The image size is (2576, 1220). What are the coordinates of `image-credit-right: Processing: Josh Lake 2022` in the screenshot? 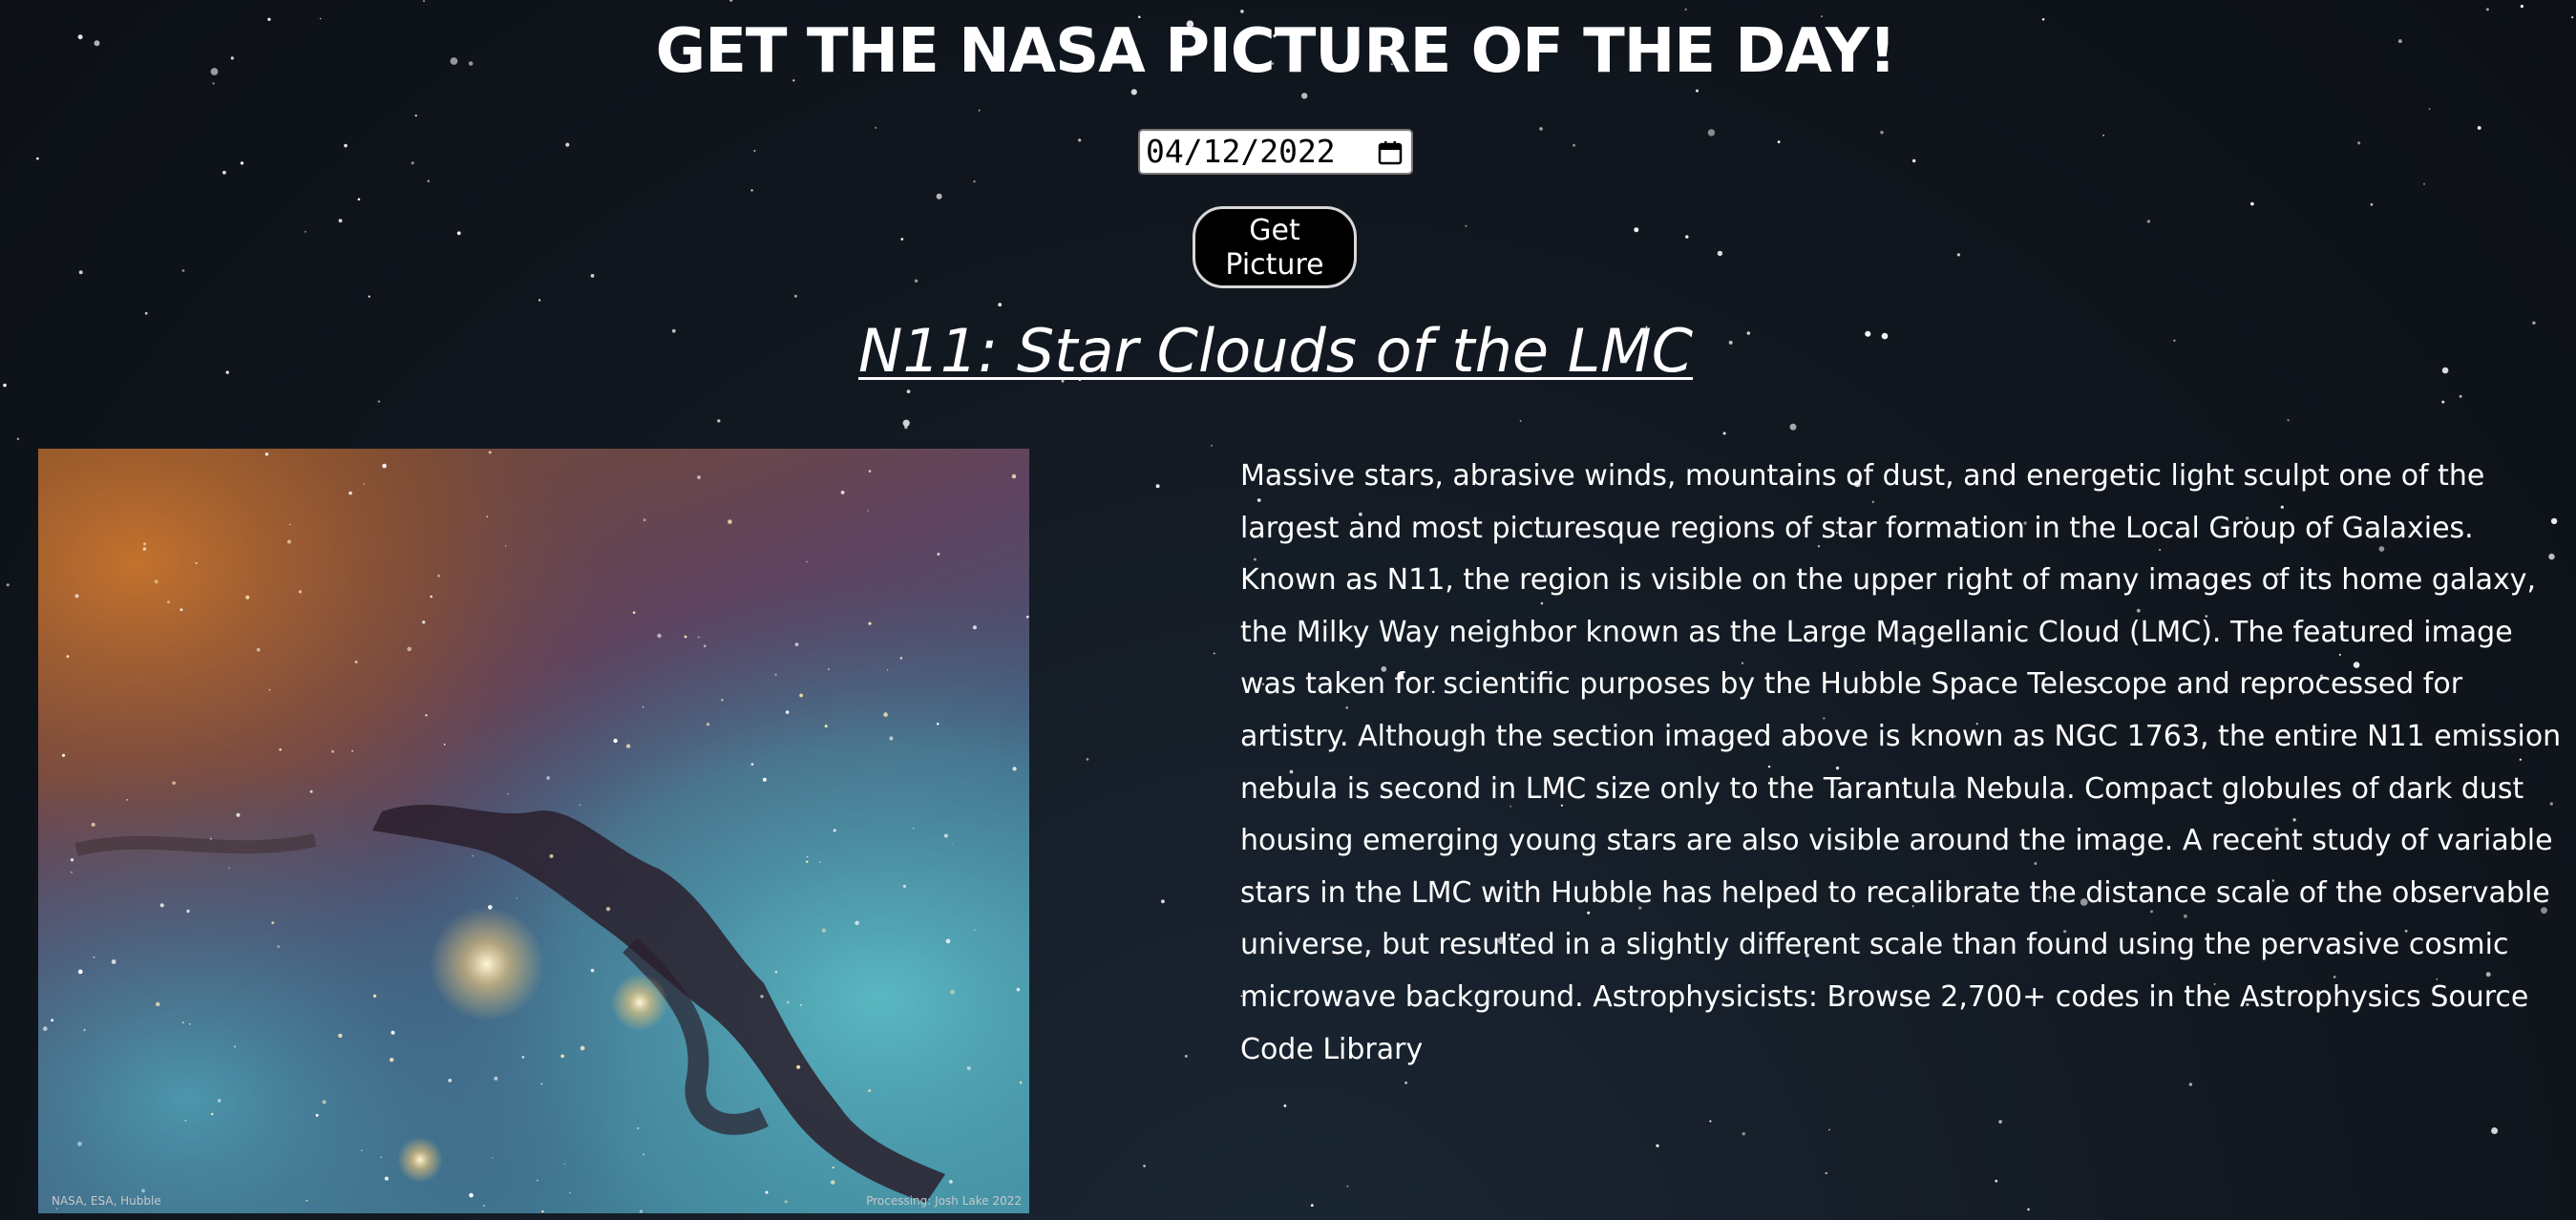 It's located at (944, 1201).